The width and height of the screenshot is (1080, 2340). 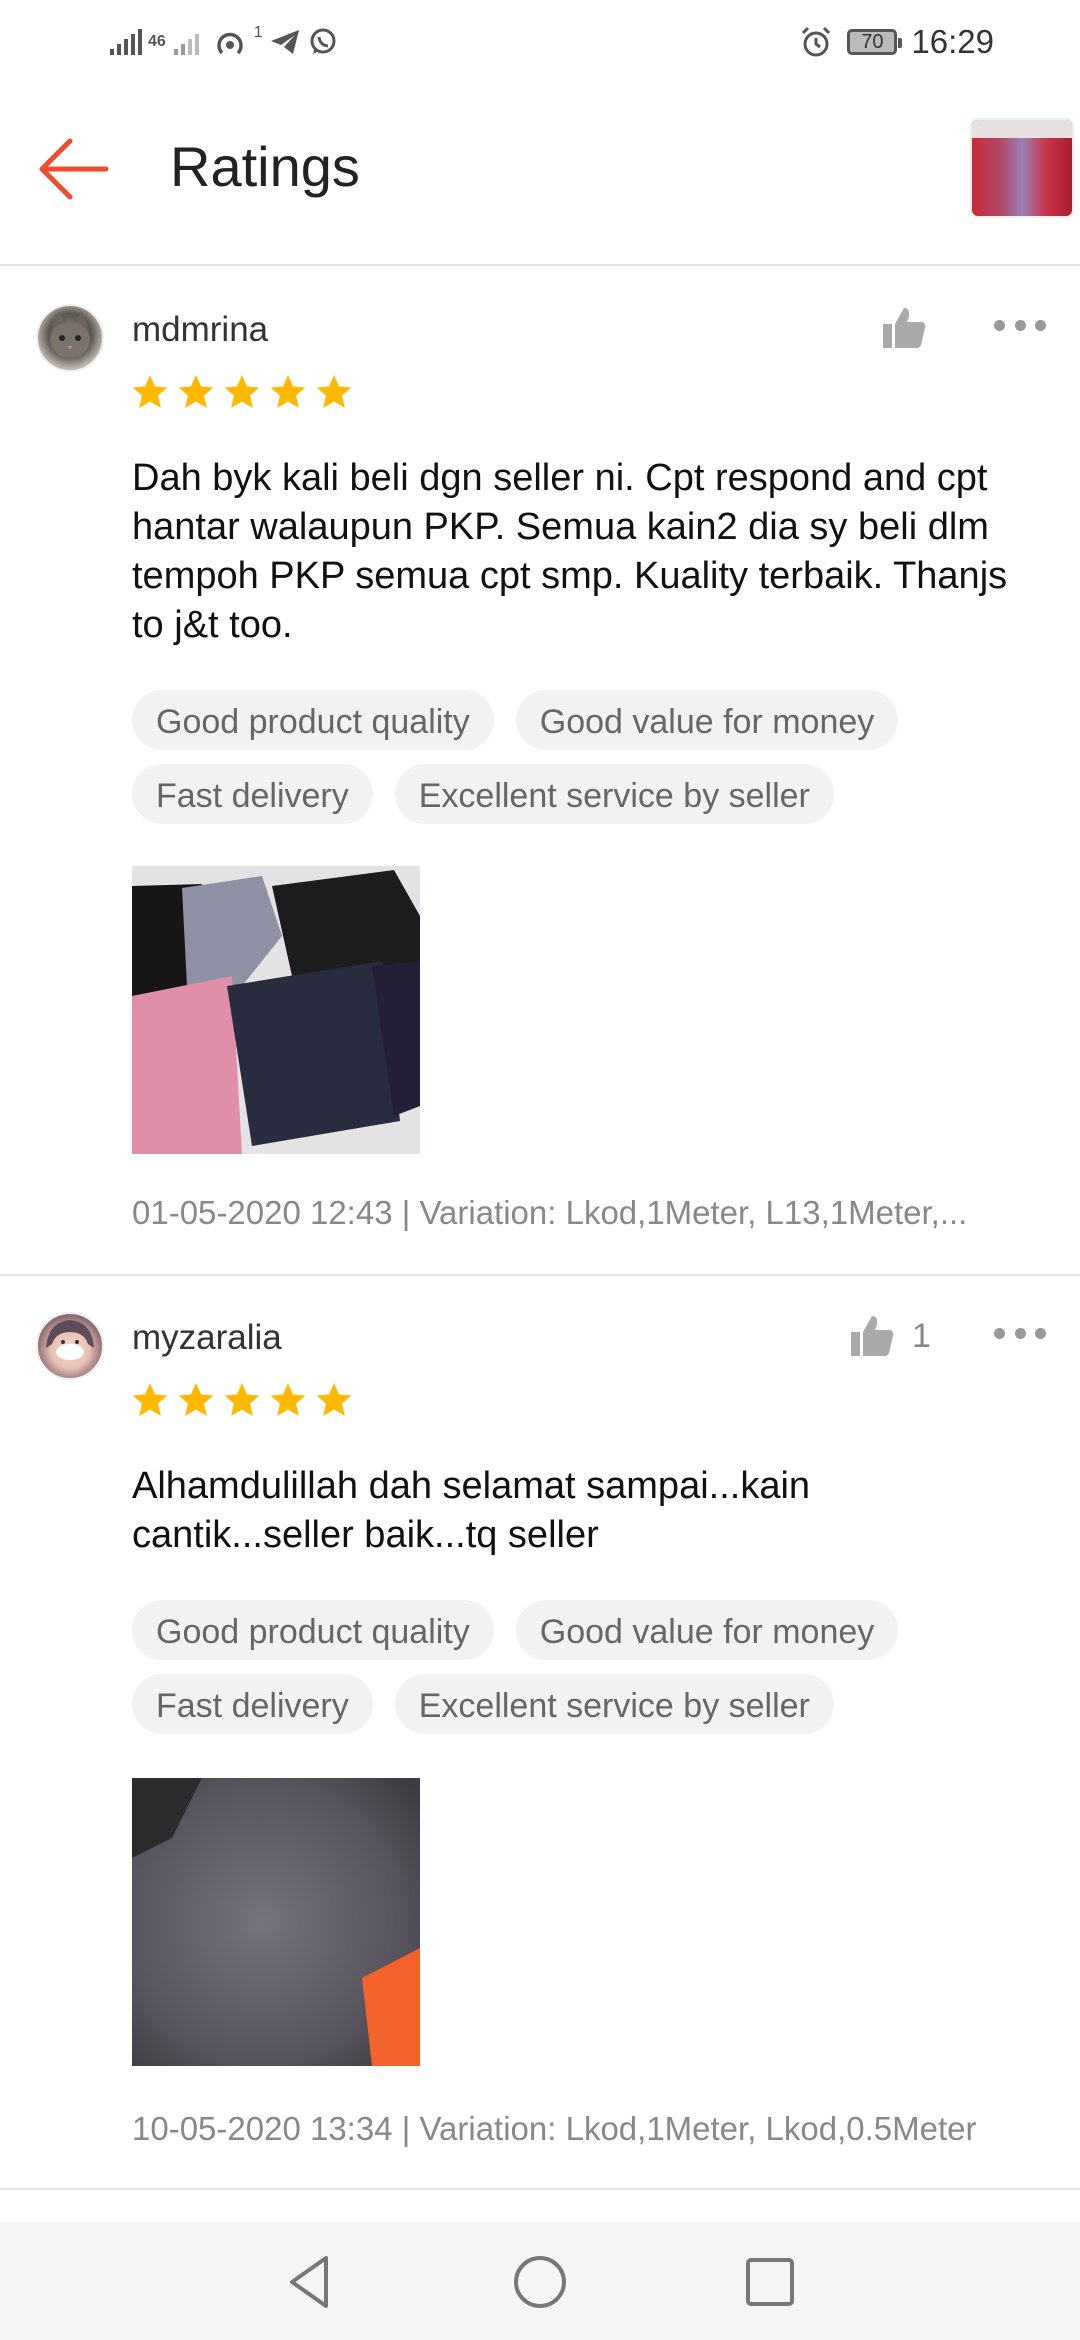 I want to click on whatsapp-icon, so click(x=323, y=41).